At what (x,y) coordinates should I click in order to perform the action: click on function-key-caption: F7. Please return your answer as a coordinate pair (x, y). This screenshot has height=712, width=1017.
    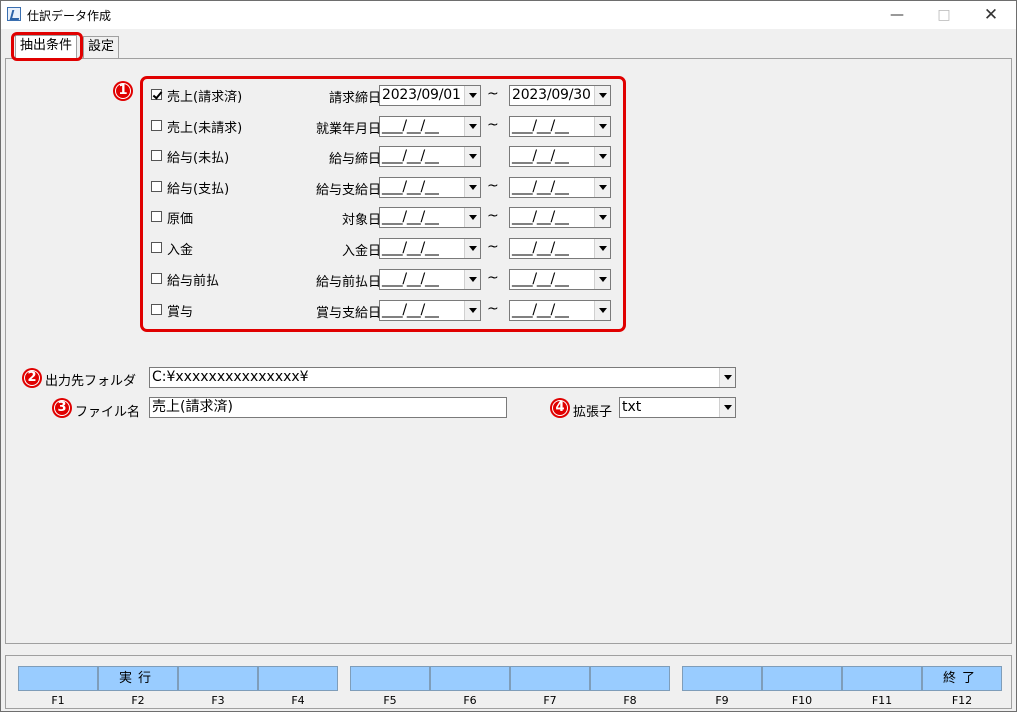
    Looking at the image, I should click on (550, 700).